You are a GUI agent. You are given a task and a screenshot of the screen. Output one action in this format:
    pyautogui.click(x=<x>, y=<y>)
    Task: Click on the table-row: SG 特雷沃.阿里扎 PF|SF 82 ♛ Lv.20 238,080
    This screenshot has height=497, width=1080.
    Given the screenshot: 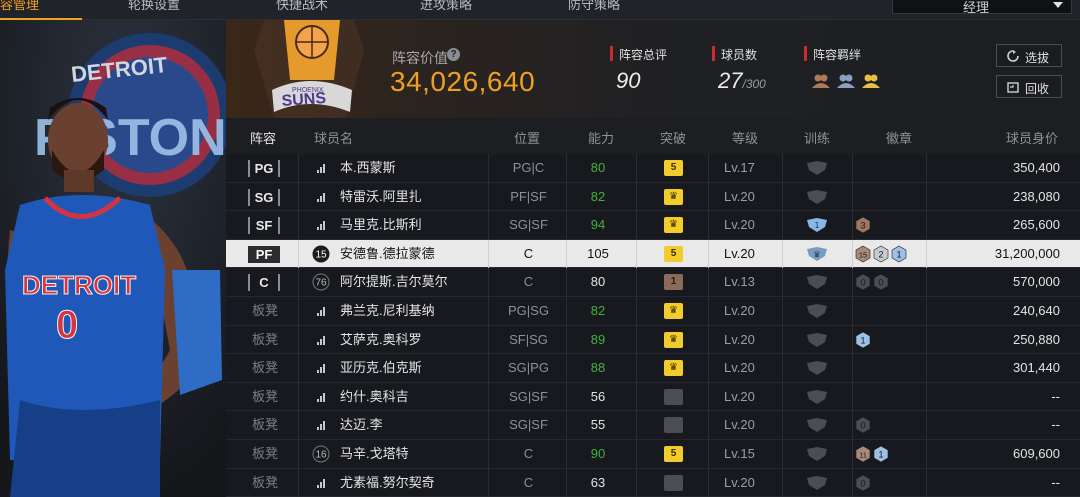 What is the action you would take?
    pyautogui.click(x=653, y=197)
    